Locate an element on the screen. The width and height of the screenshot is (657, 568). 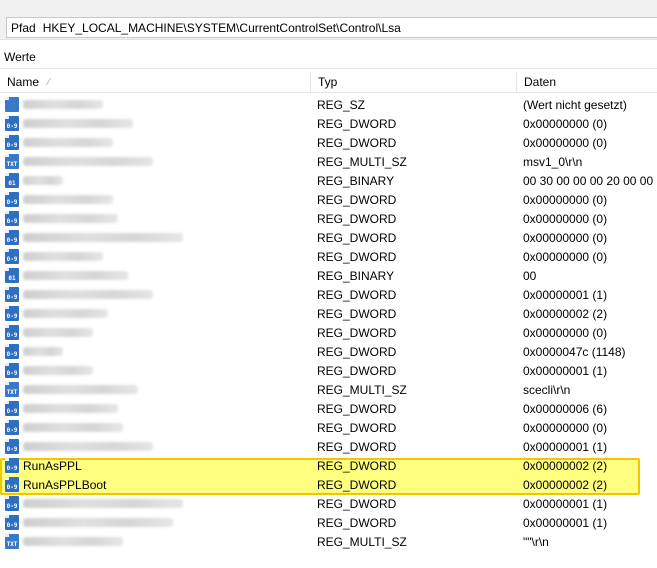
multi-string-value-icon: TXT is located at coordinates (12, 541).